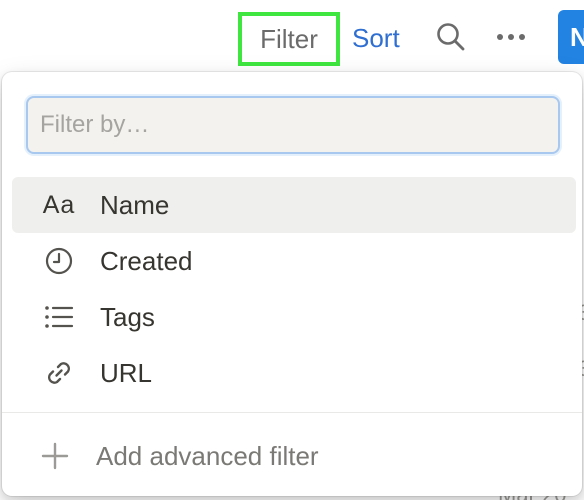 This screenshot has width=584, height=500. I want to click on property-label: URL, so click(126, 372).